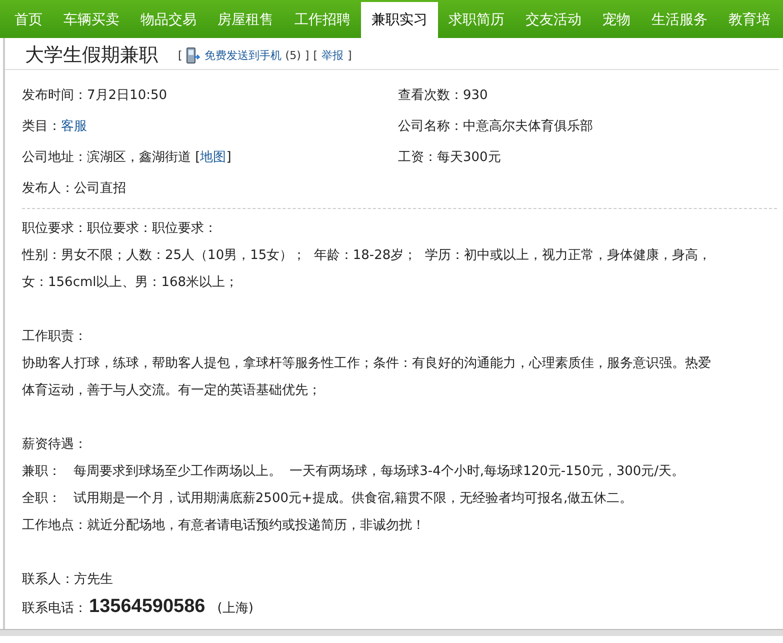  I want to click on send-to-phone-link: 免费发送到手机, so click(243, 55).